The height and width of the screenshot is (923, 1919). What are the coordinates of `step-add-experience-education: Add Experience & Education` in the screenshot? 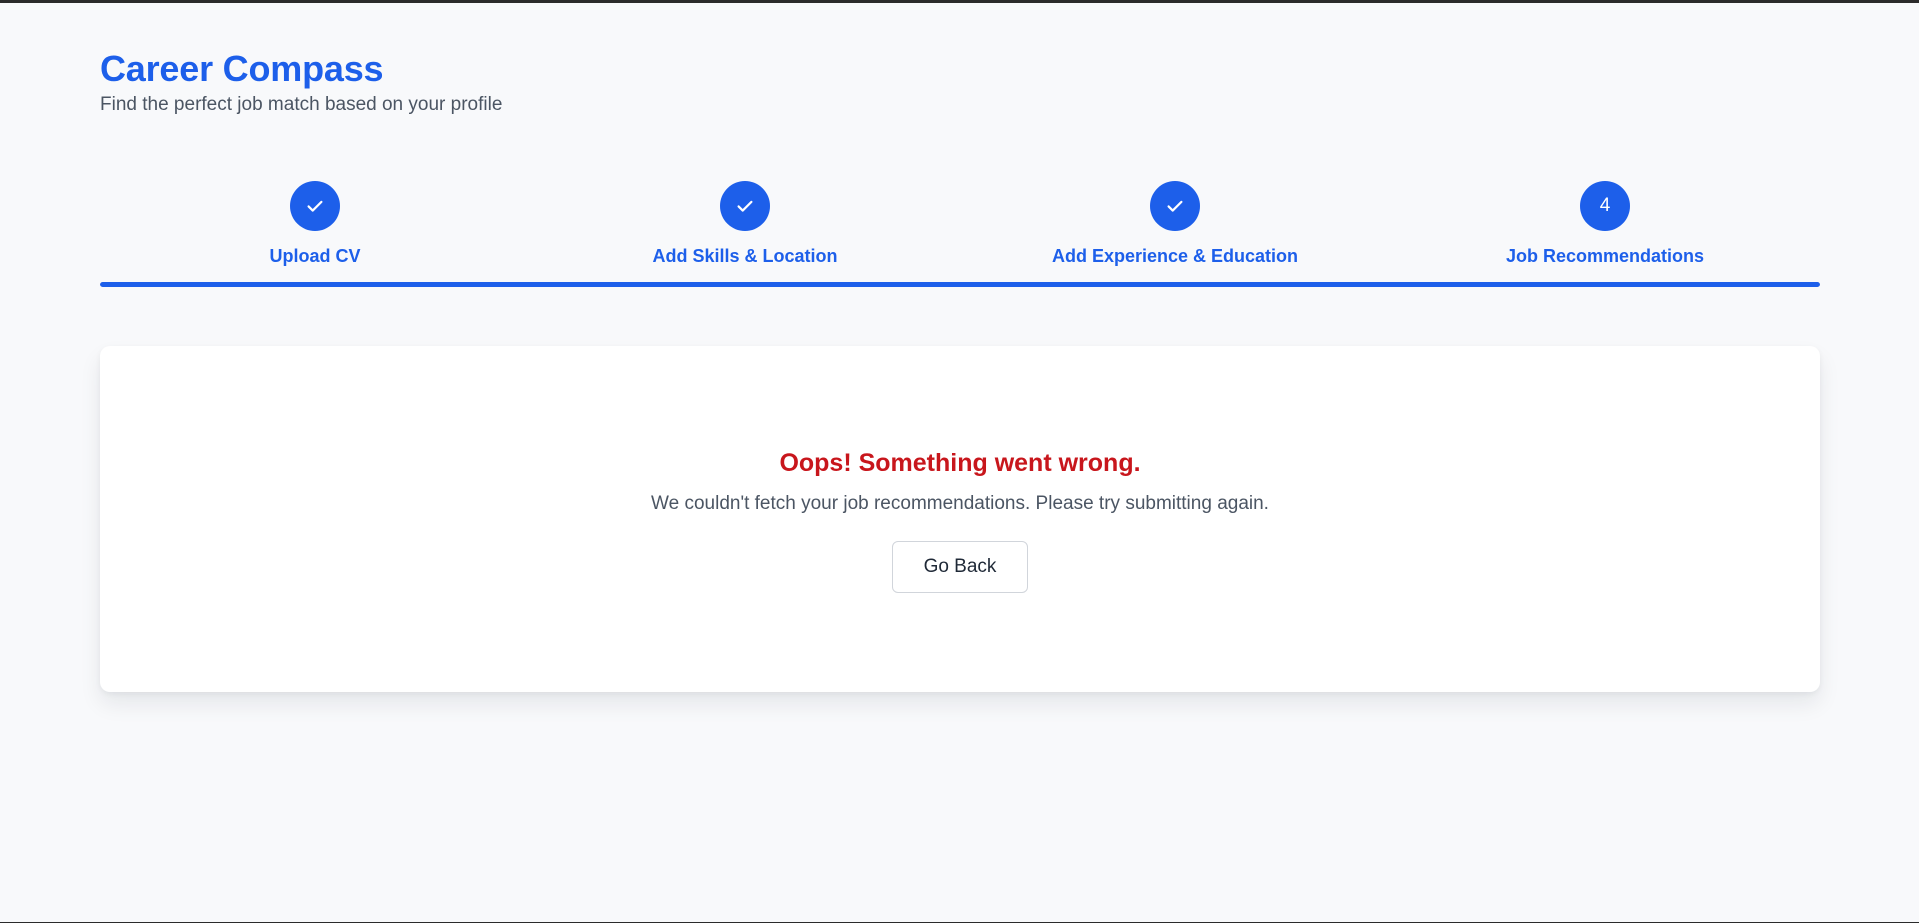 It's located at (1175, 224).